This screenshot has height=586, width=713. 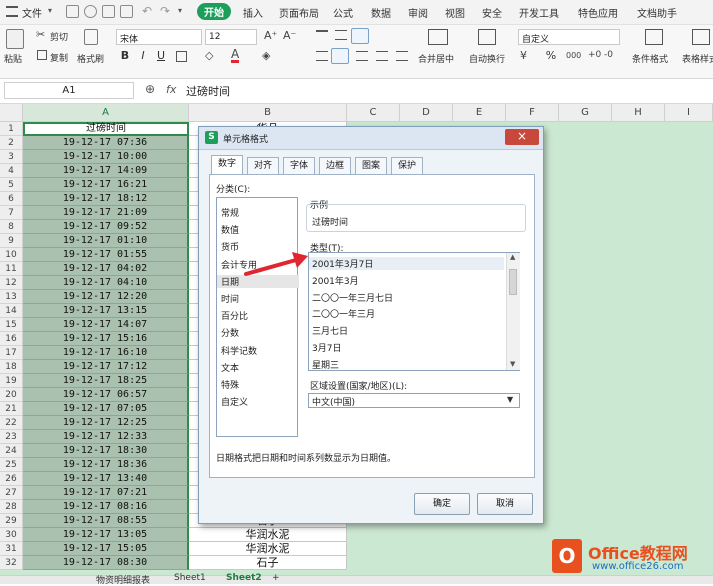 I want to click on category-item: 自定义, so click(x=234, y=401).